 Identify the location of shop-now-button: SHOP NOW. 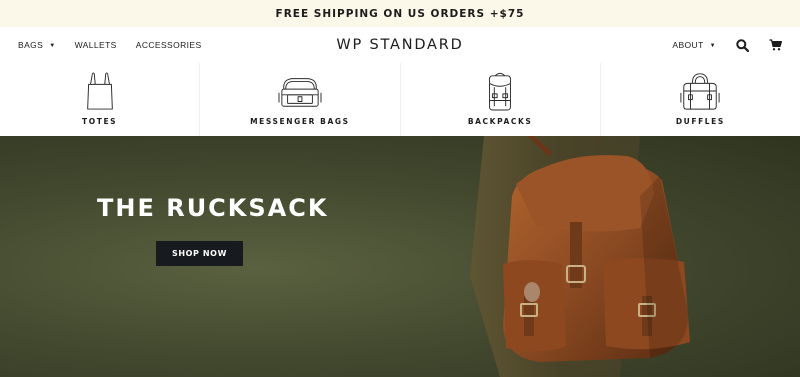
(199, 253).